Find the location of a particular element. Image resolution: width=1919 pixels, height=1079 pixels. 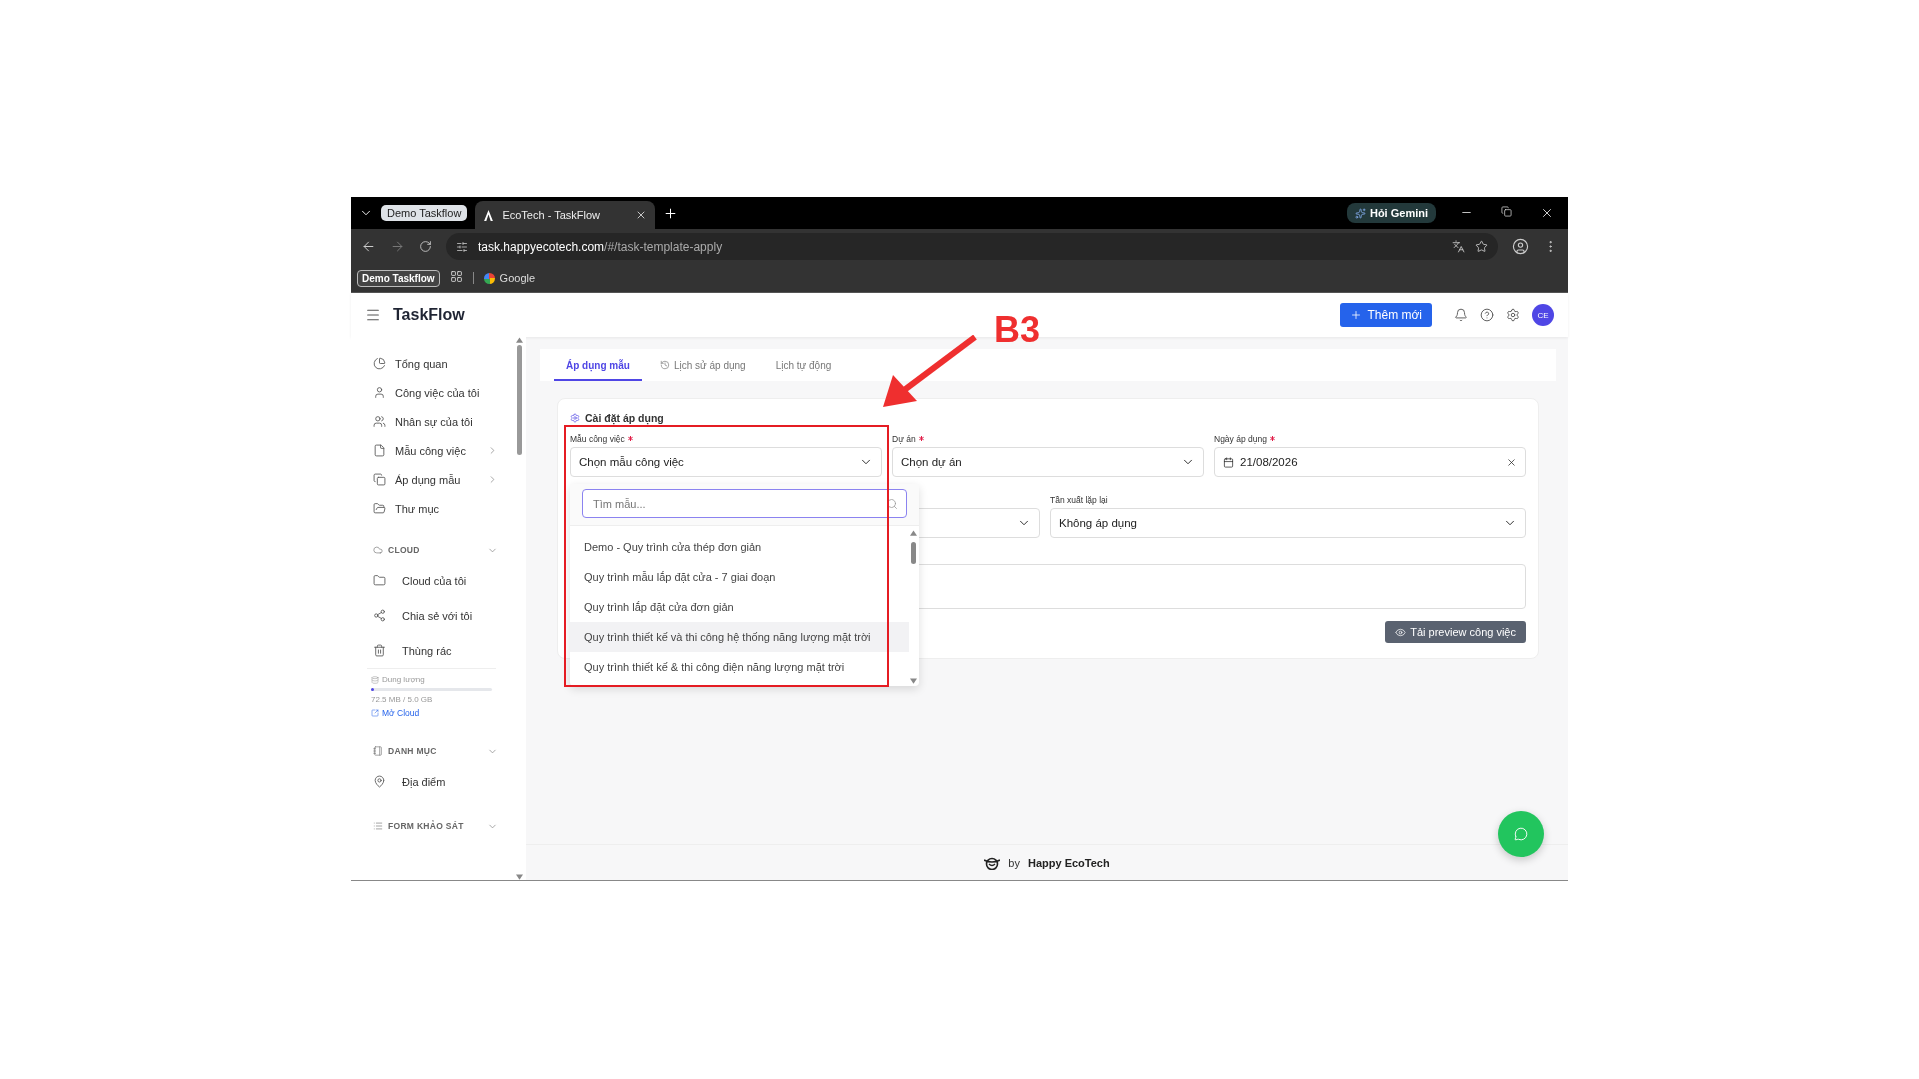

bell-icon is located at coordinates (1461, 315).